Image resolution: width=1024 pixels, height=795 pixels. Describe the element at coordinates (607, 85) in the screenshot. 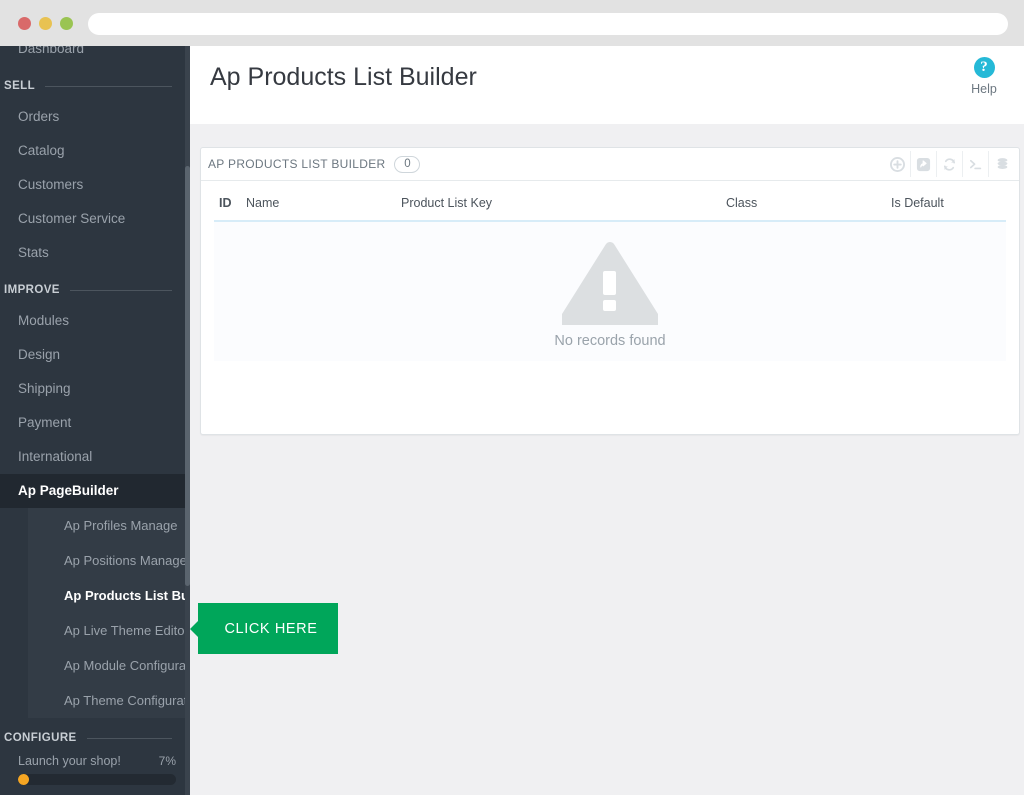

I see `page-header: Ap Products List Builder ? Help` at that location.